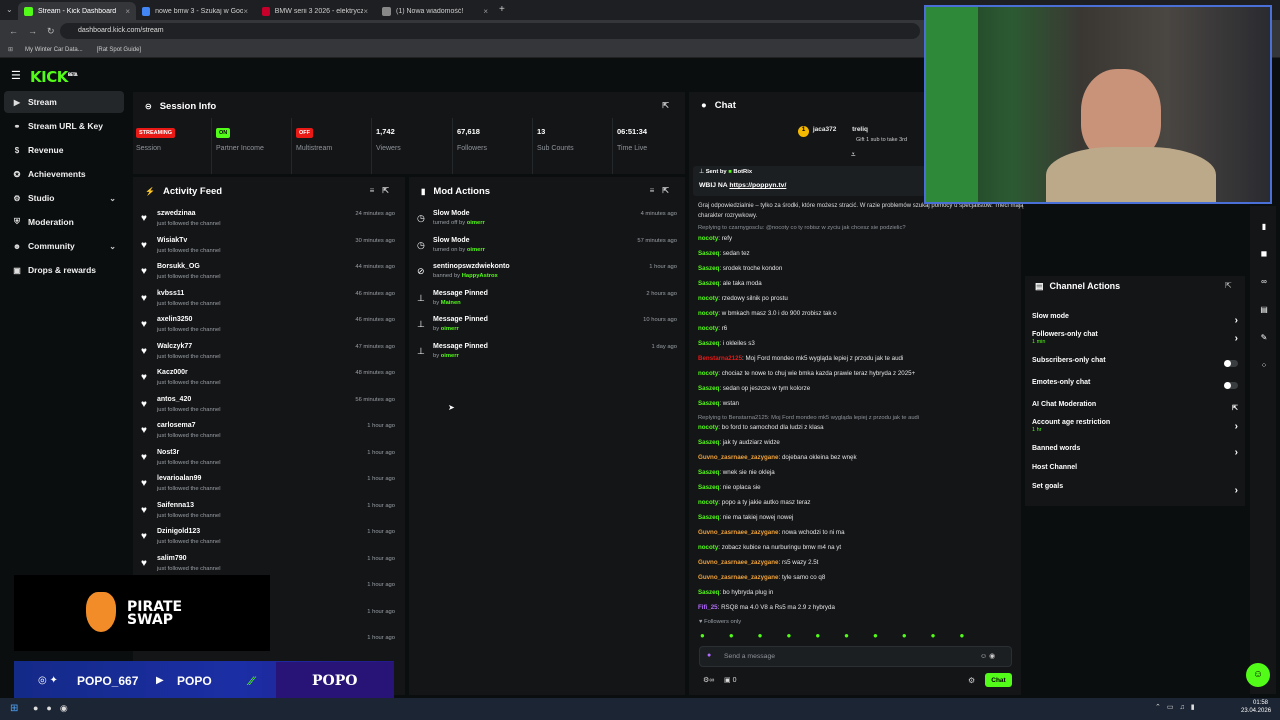  What do you see at coordinates (13, 31) in the screenshot?
I see `back-icon: ←` at bounding box center [13, 31].